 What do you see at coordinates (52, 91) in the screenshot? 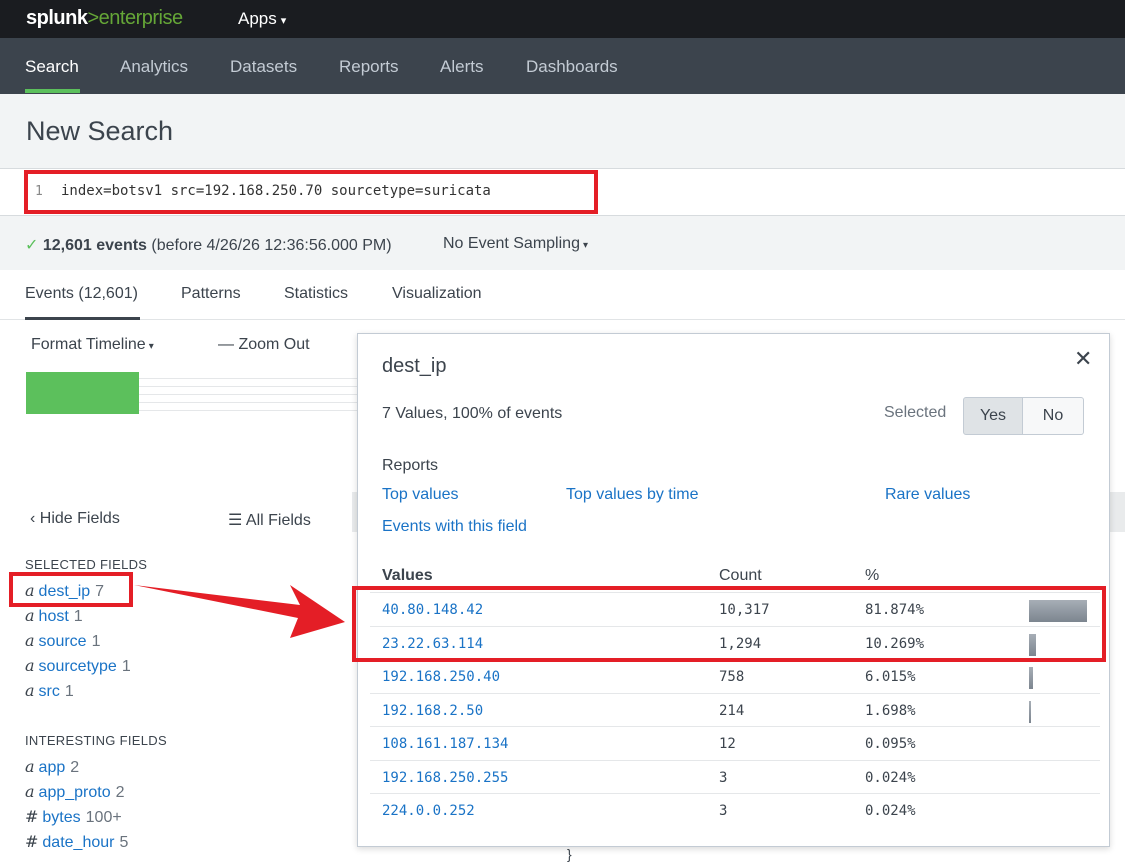
I see `active-nav-indicator` at bounding box center [52, 91].